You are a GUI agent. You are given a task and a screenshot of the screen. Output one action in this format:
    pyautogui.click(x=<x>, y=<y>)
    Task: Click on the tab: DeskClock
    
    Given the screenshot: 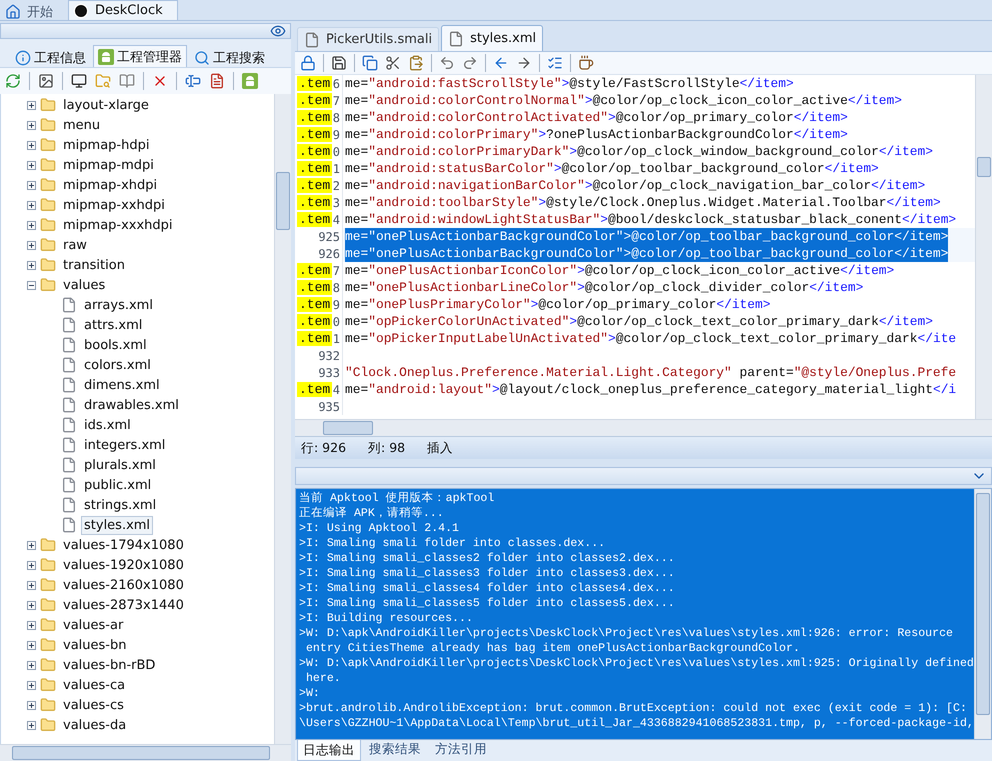 What is the action you would take?
    pyautogui.click(x=123, y=10)
    